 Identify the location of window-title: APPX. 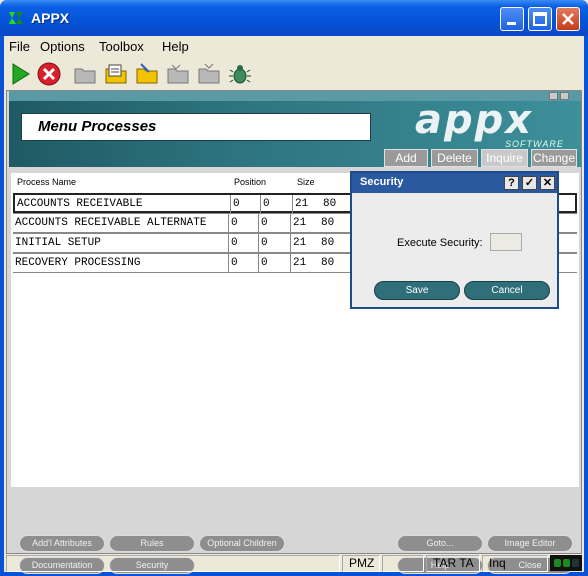
(50, 18).